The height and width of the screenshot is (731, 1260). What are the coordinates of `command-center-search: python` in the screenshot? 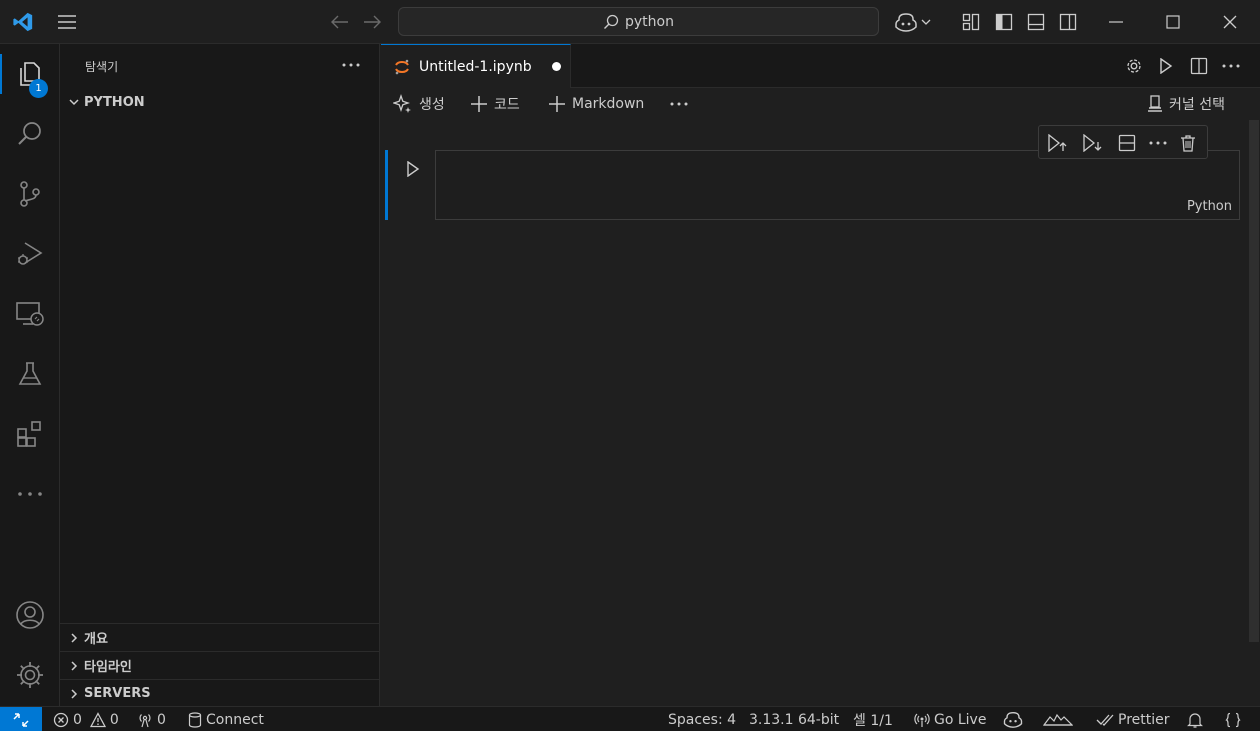 It's located at (638, 21).